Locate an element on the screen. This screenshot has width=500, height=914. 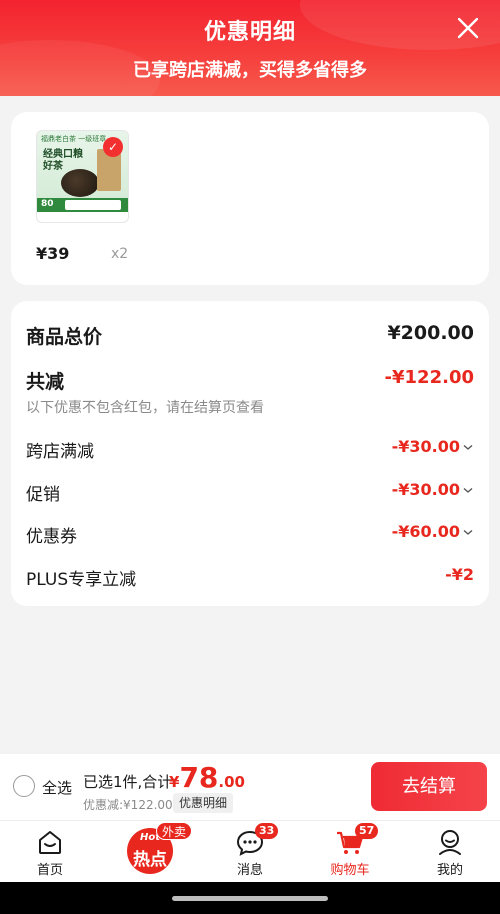
product-quantity: x2 is located at coordinates (120, 254).